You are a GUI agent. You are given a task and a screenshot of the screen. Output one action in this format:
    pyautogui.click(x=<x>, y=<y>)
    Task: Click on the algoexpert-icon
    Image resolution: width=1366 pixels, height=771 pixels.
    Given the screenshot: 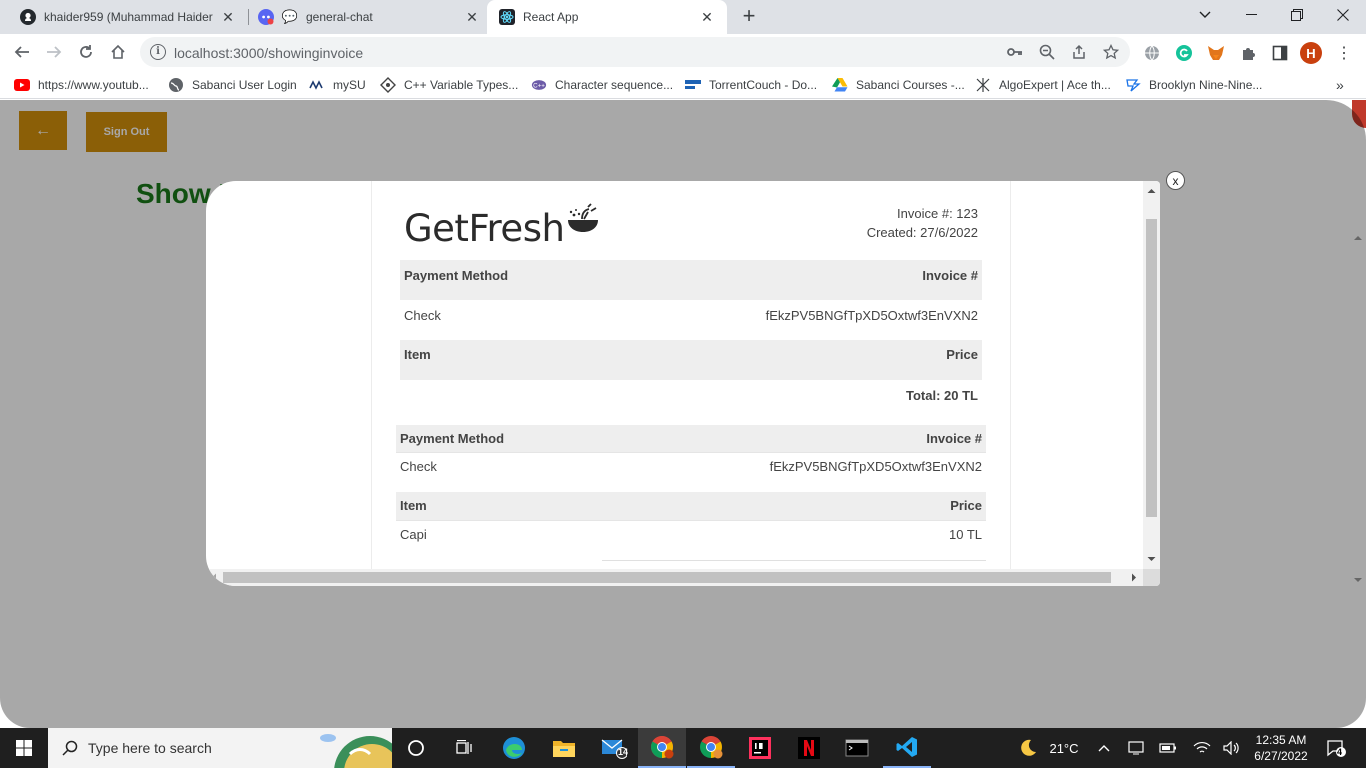 What is the action you would take?
    pyautogui.click(x=983, y=85)
    